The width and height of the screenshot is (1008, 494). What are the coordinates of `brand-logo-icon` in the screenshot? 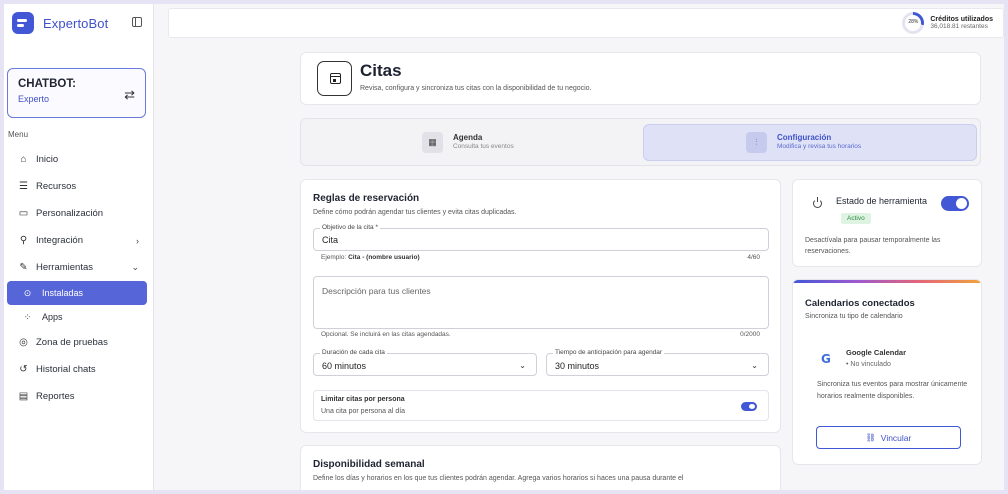 It's located at (23, 23).